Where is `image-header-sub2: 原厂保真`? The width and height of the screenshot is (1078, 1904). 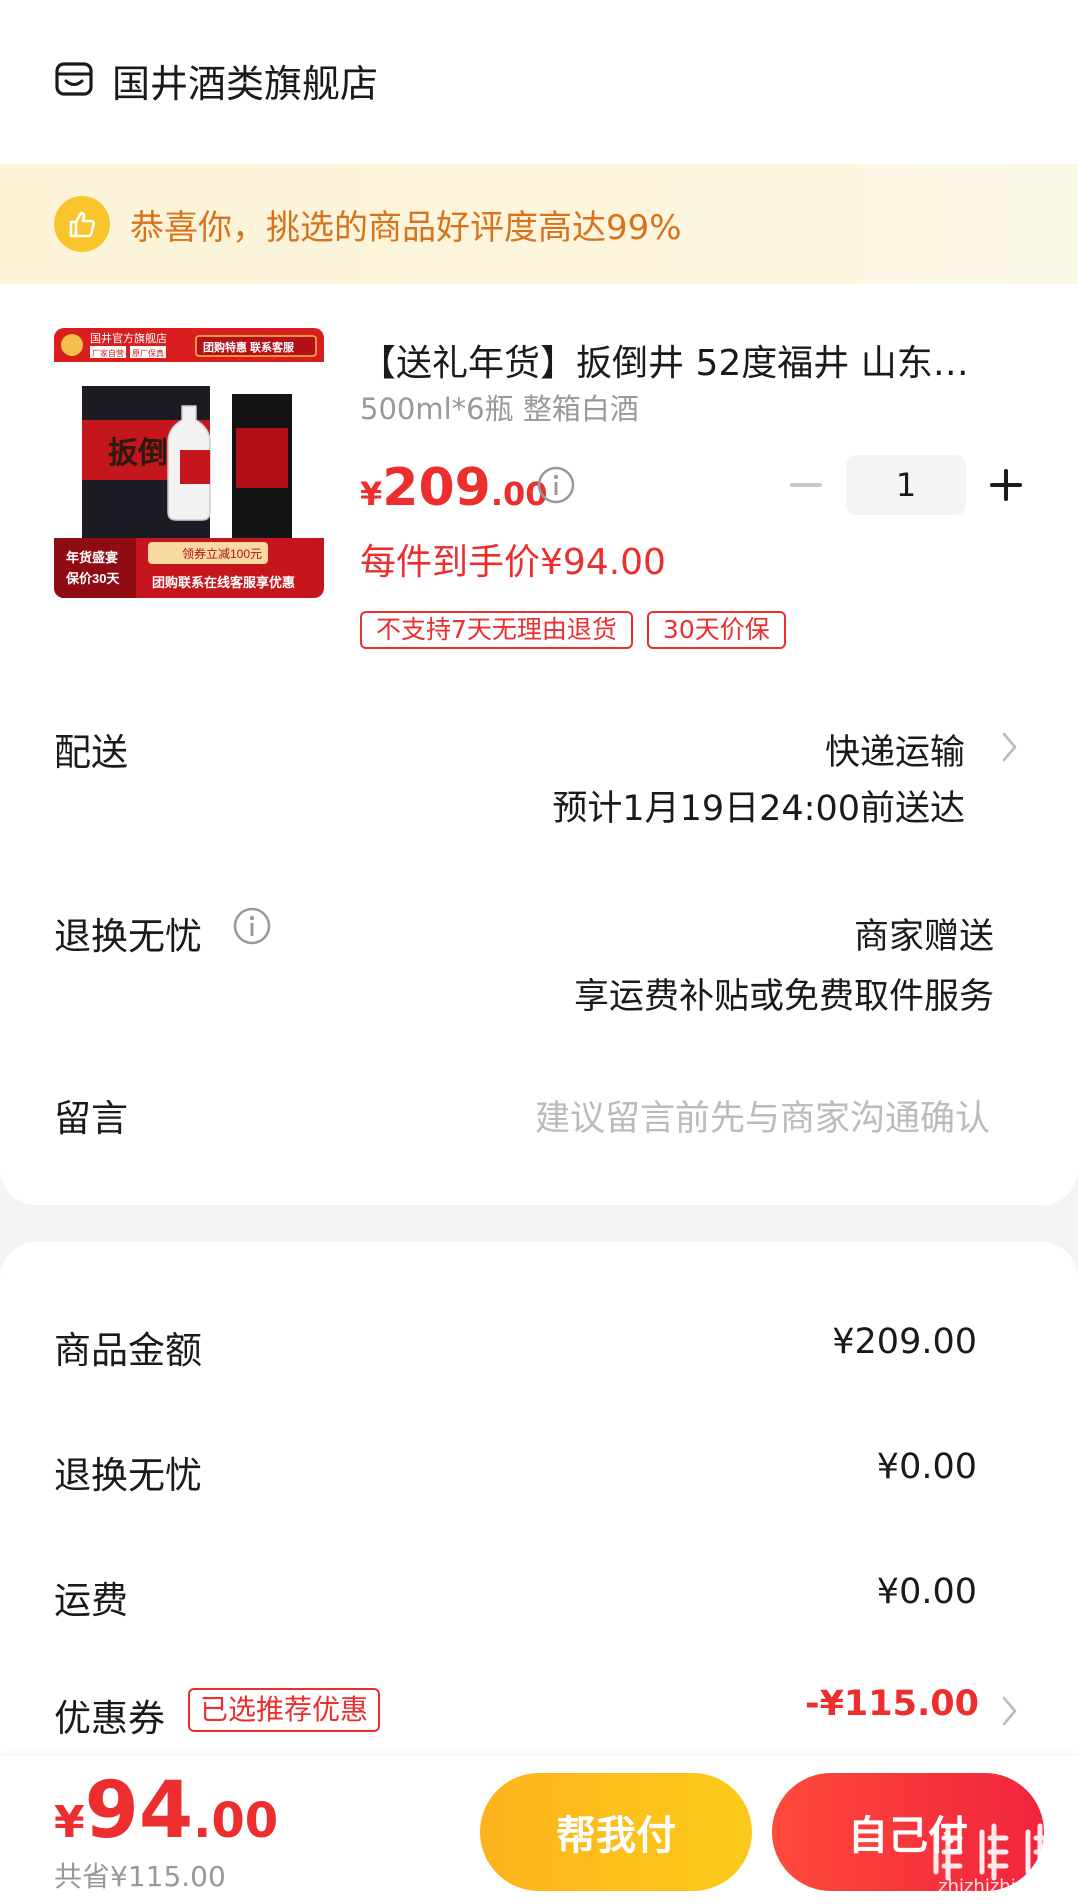
image-header-sub2: 原厂保真 is located at coordinates (148, 353).